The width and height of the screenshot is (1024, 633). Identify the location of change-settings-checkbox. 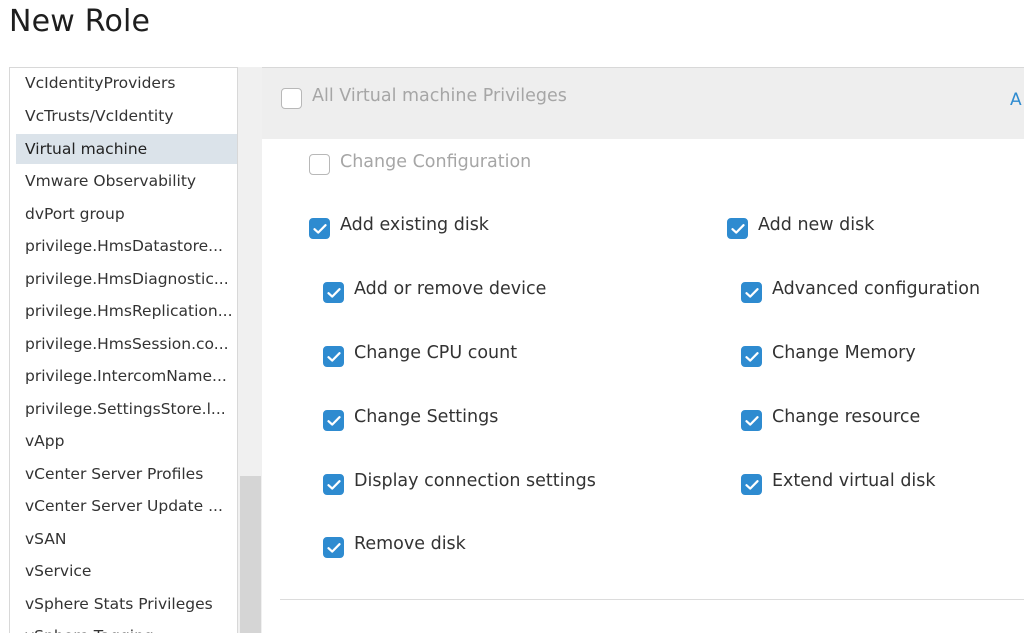
(333, 420).